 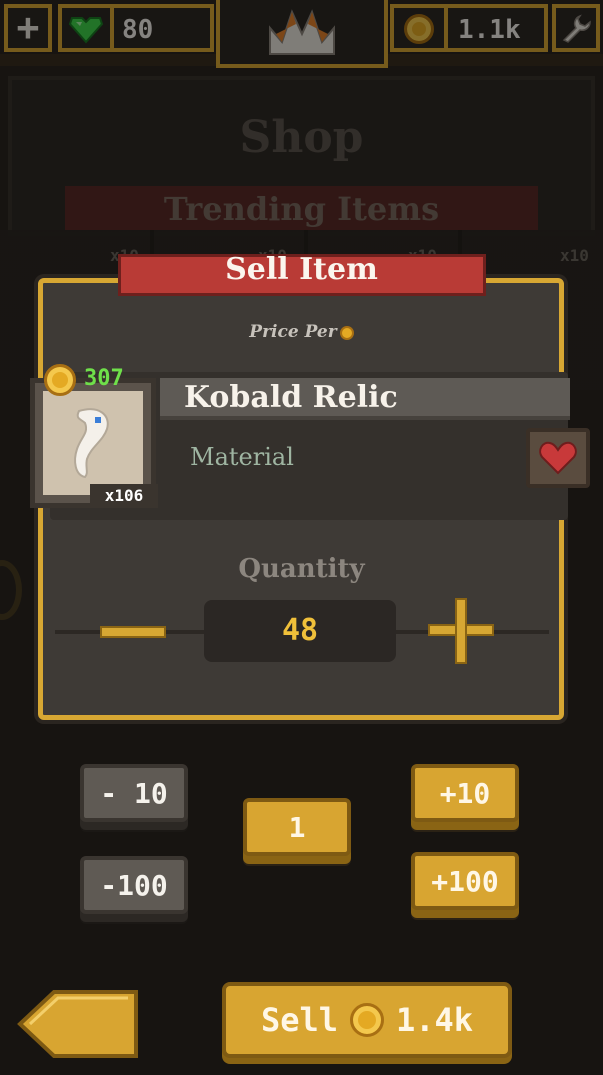 I want to click on back-button, so click(x=78, y=1024).